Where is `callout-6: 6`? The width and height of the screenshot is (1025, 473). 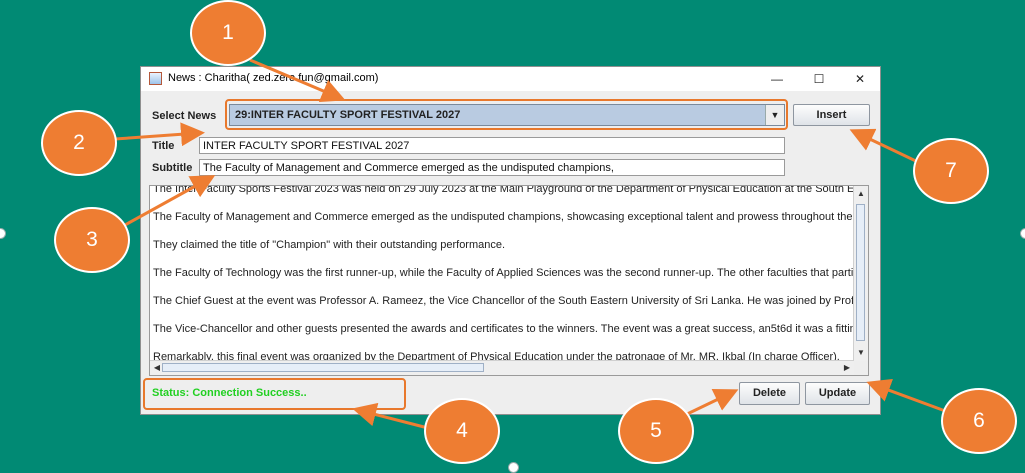
callout-6: 6 is located at coordinates (979, 421).